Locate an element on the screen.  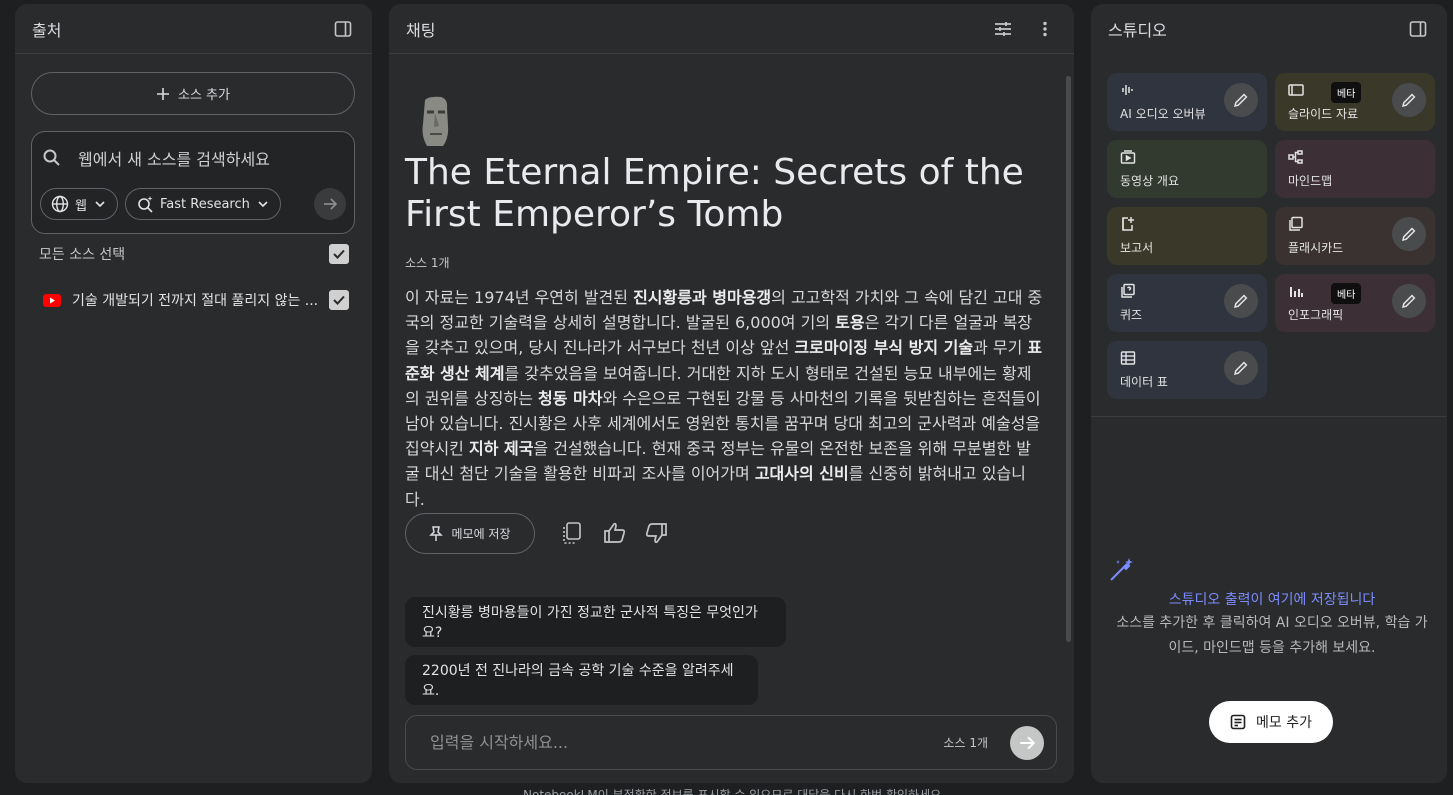
data-table-icon is located at coordinates (1128, 358).